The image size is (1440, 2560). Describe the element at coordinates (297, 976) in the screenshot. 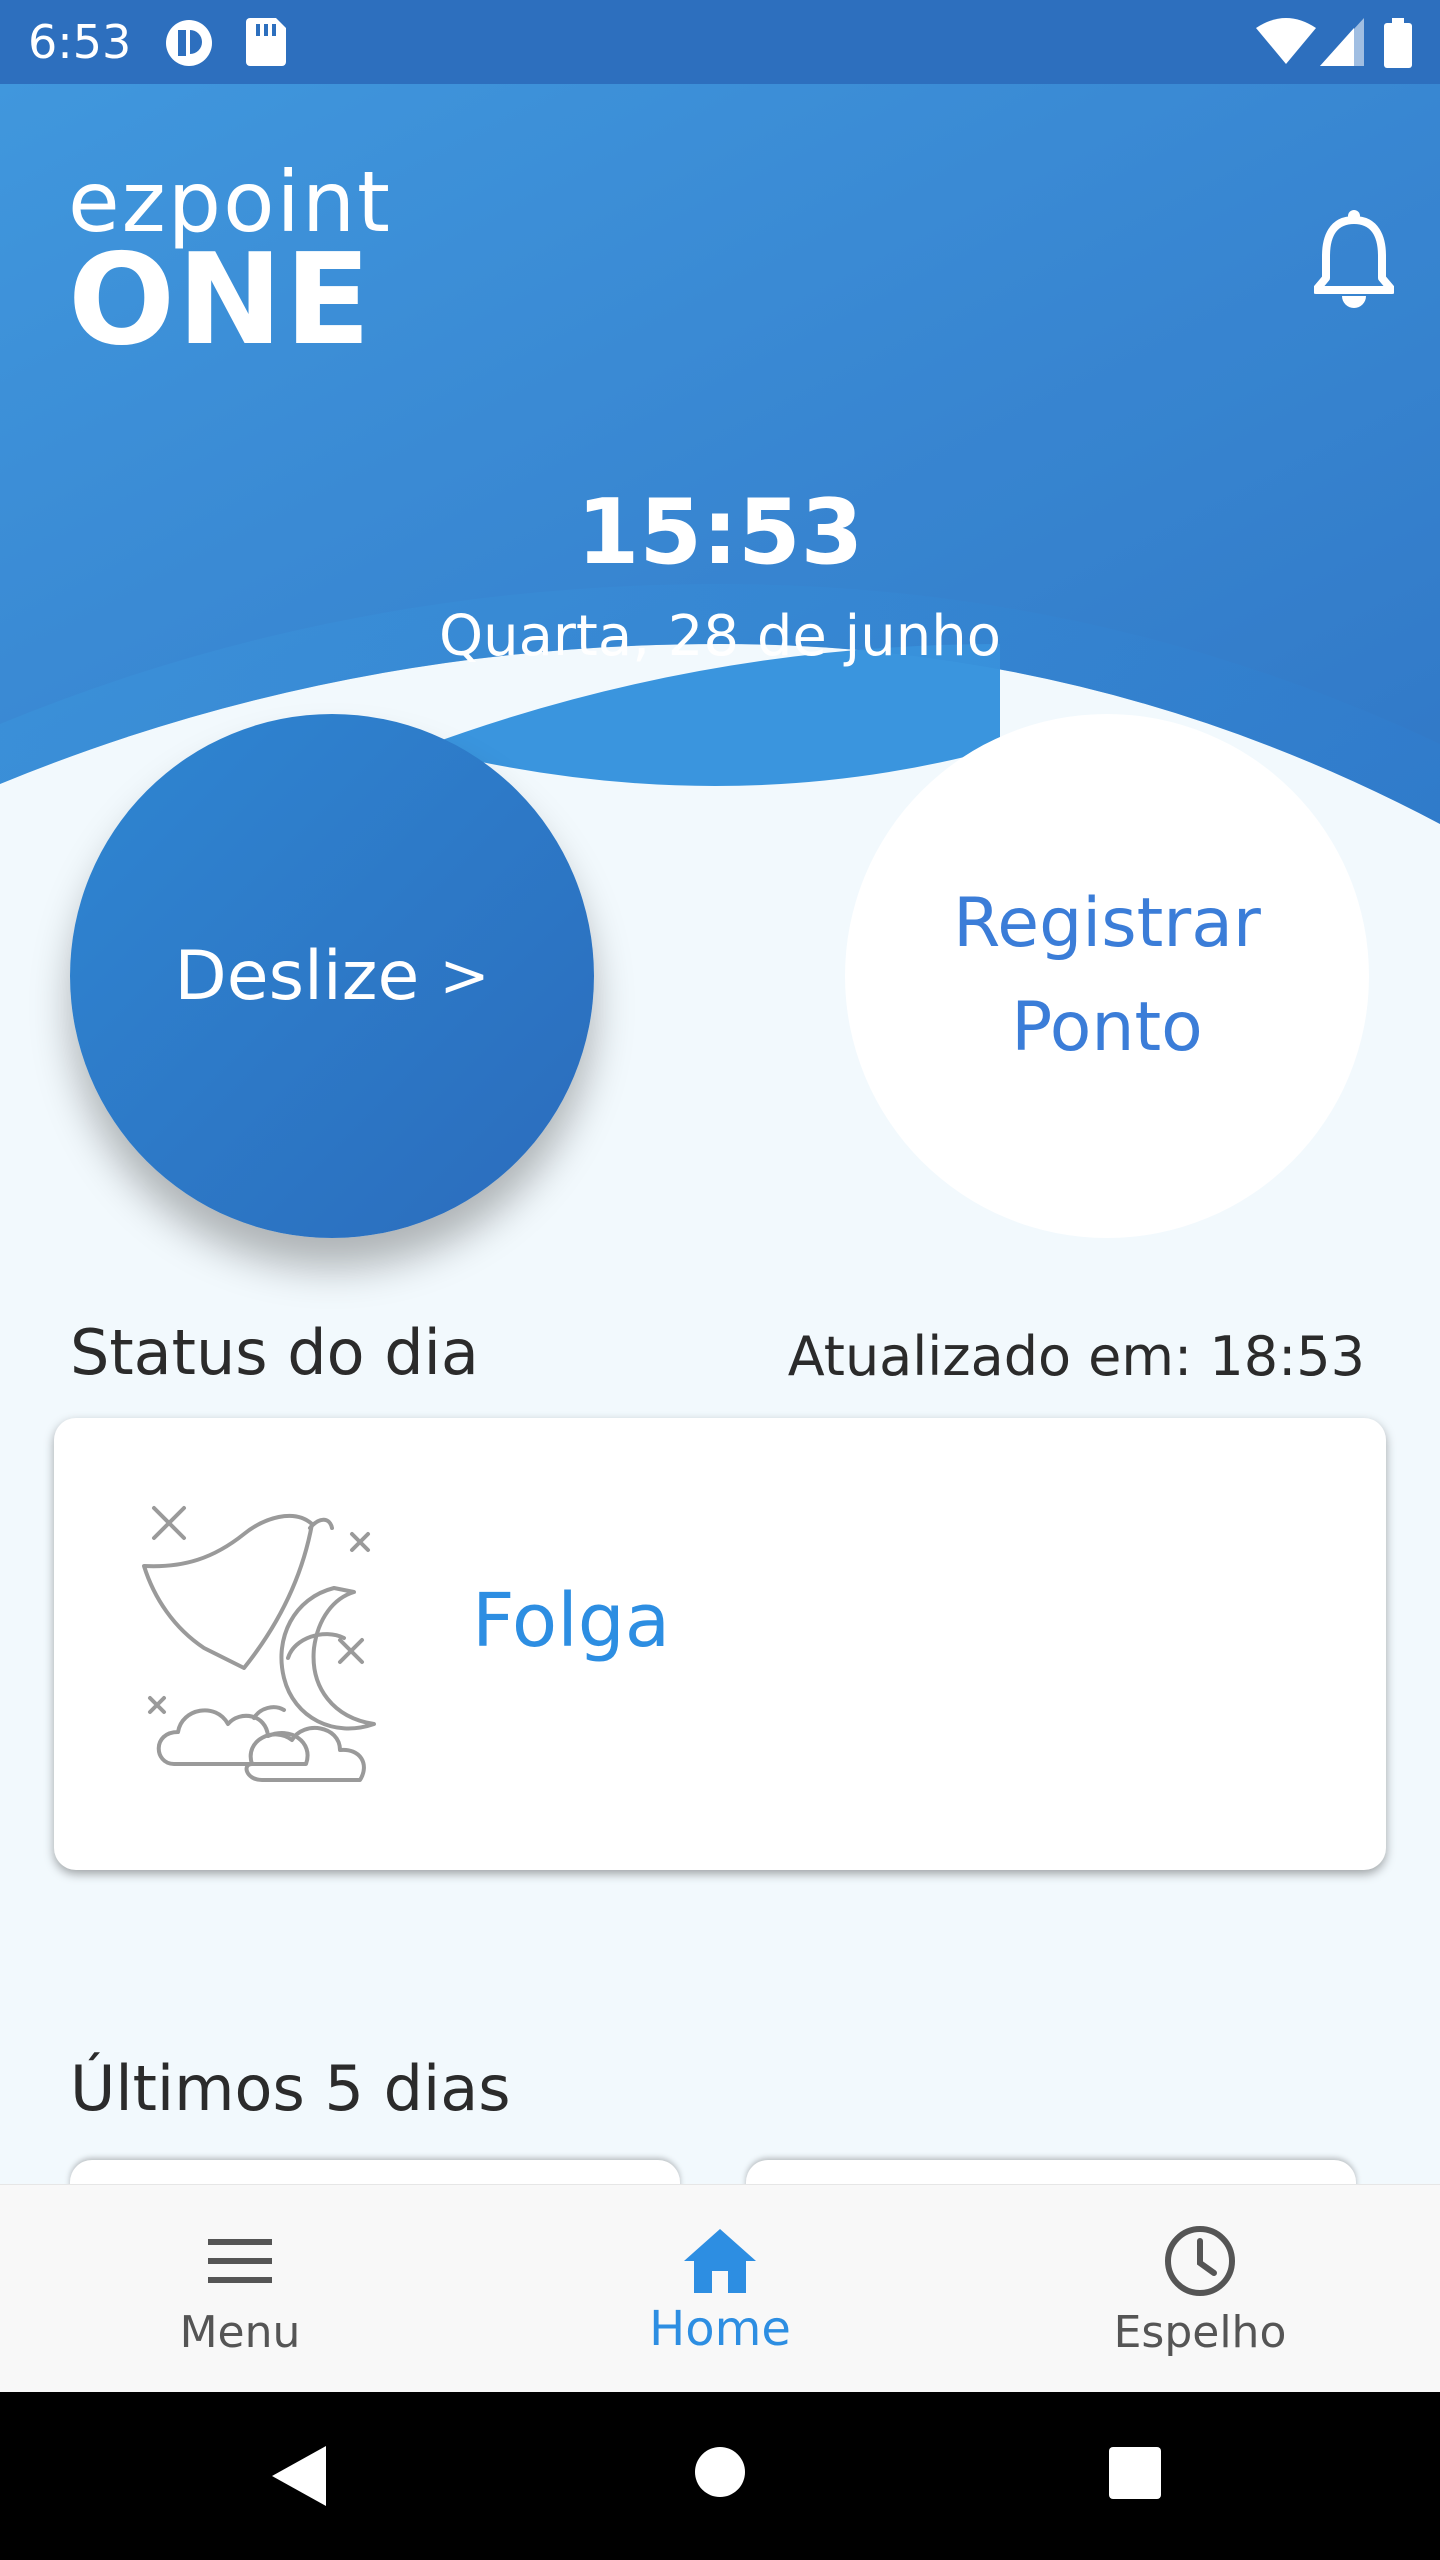

I see `slide-label: Deslize` at that location.